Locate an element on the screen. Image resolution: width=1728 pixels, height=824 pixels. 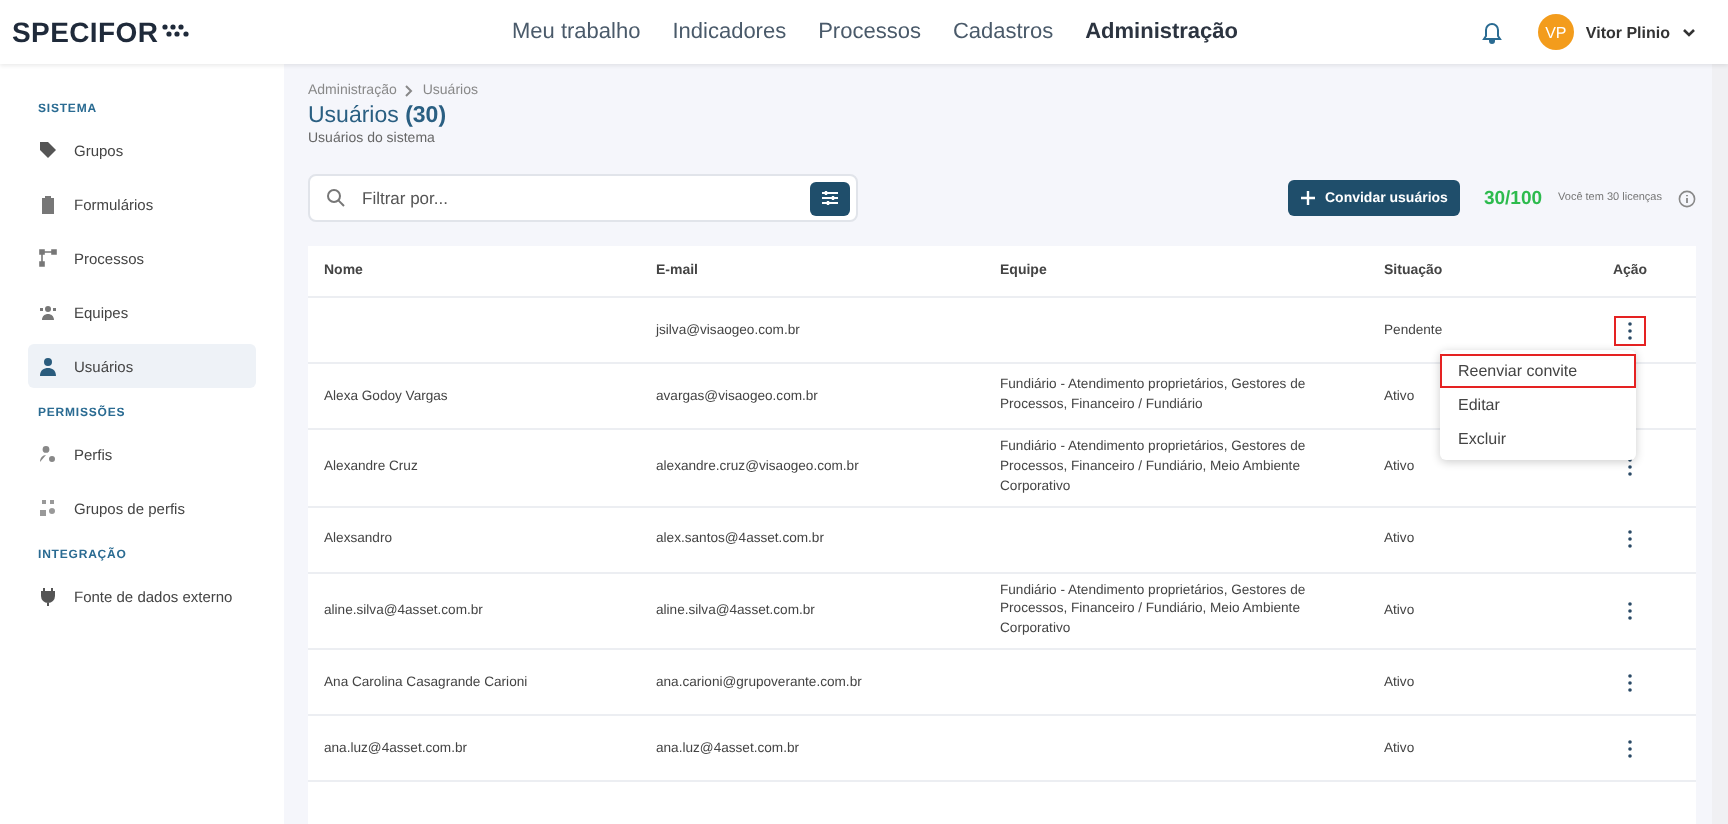
logo-text: SPECIFOR is located at coordinates (85, 32).